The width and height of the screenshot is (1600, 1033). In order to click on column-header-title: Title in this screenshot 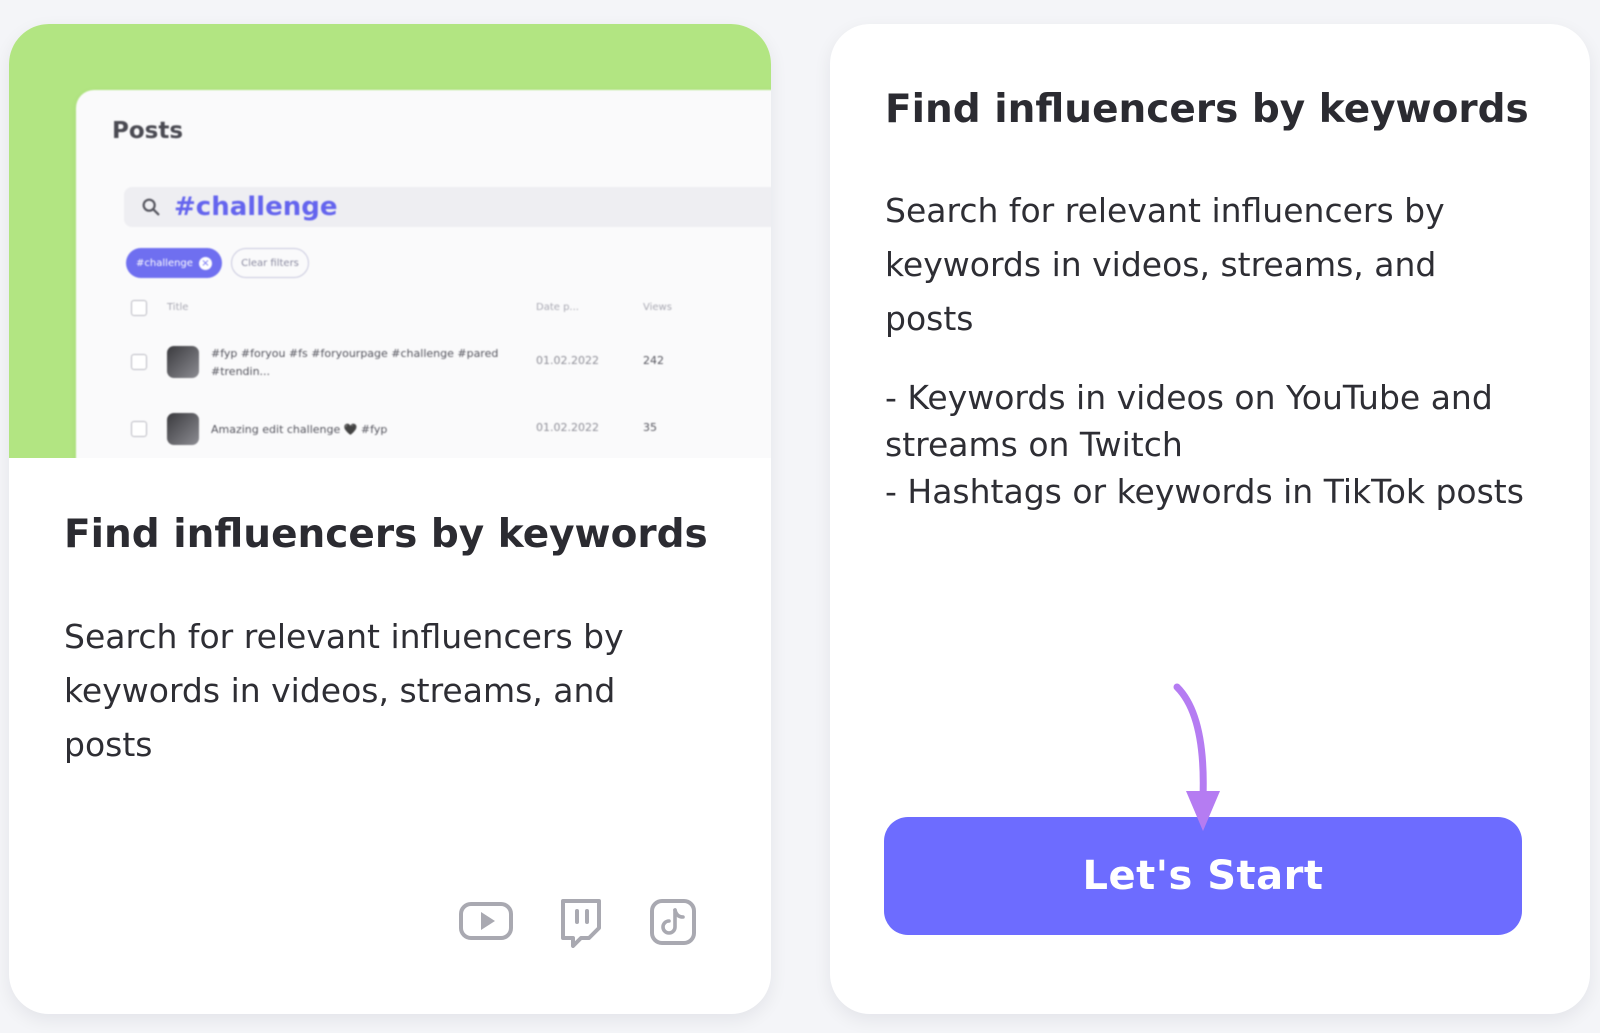, I will do `click(178, 307)`.